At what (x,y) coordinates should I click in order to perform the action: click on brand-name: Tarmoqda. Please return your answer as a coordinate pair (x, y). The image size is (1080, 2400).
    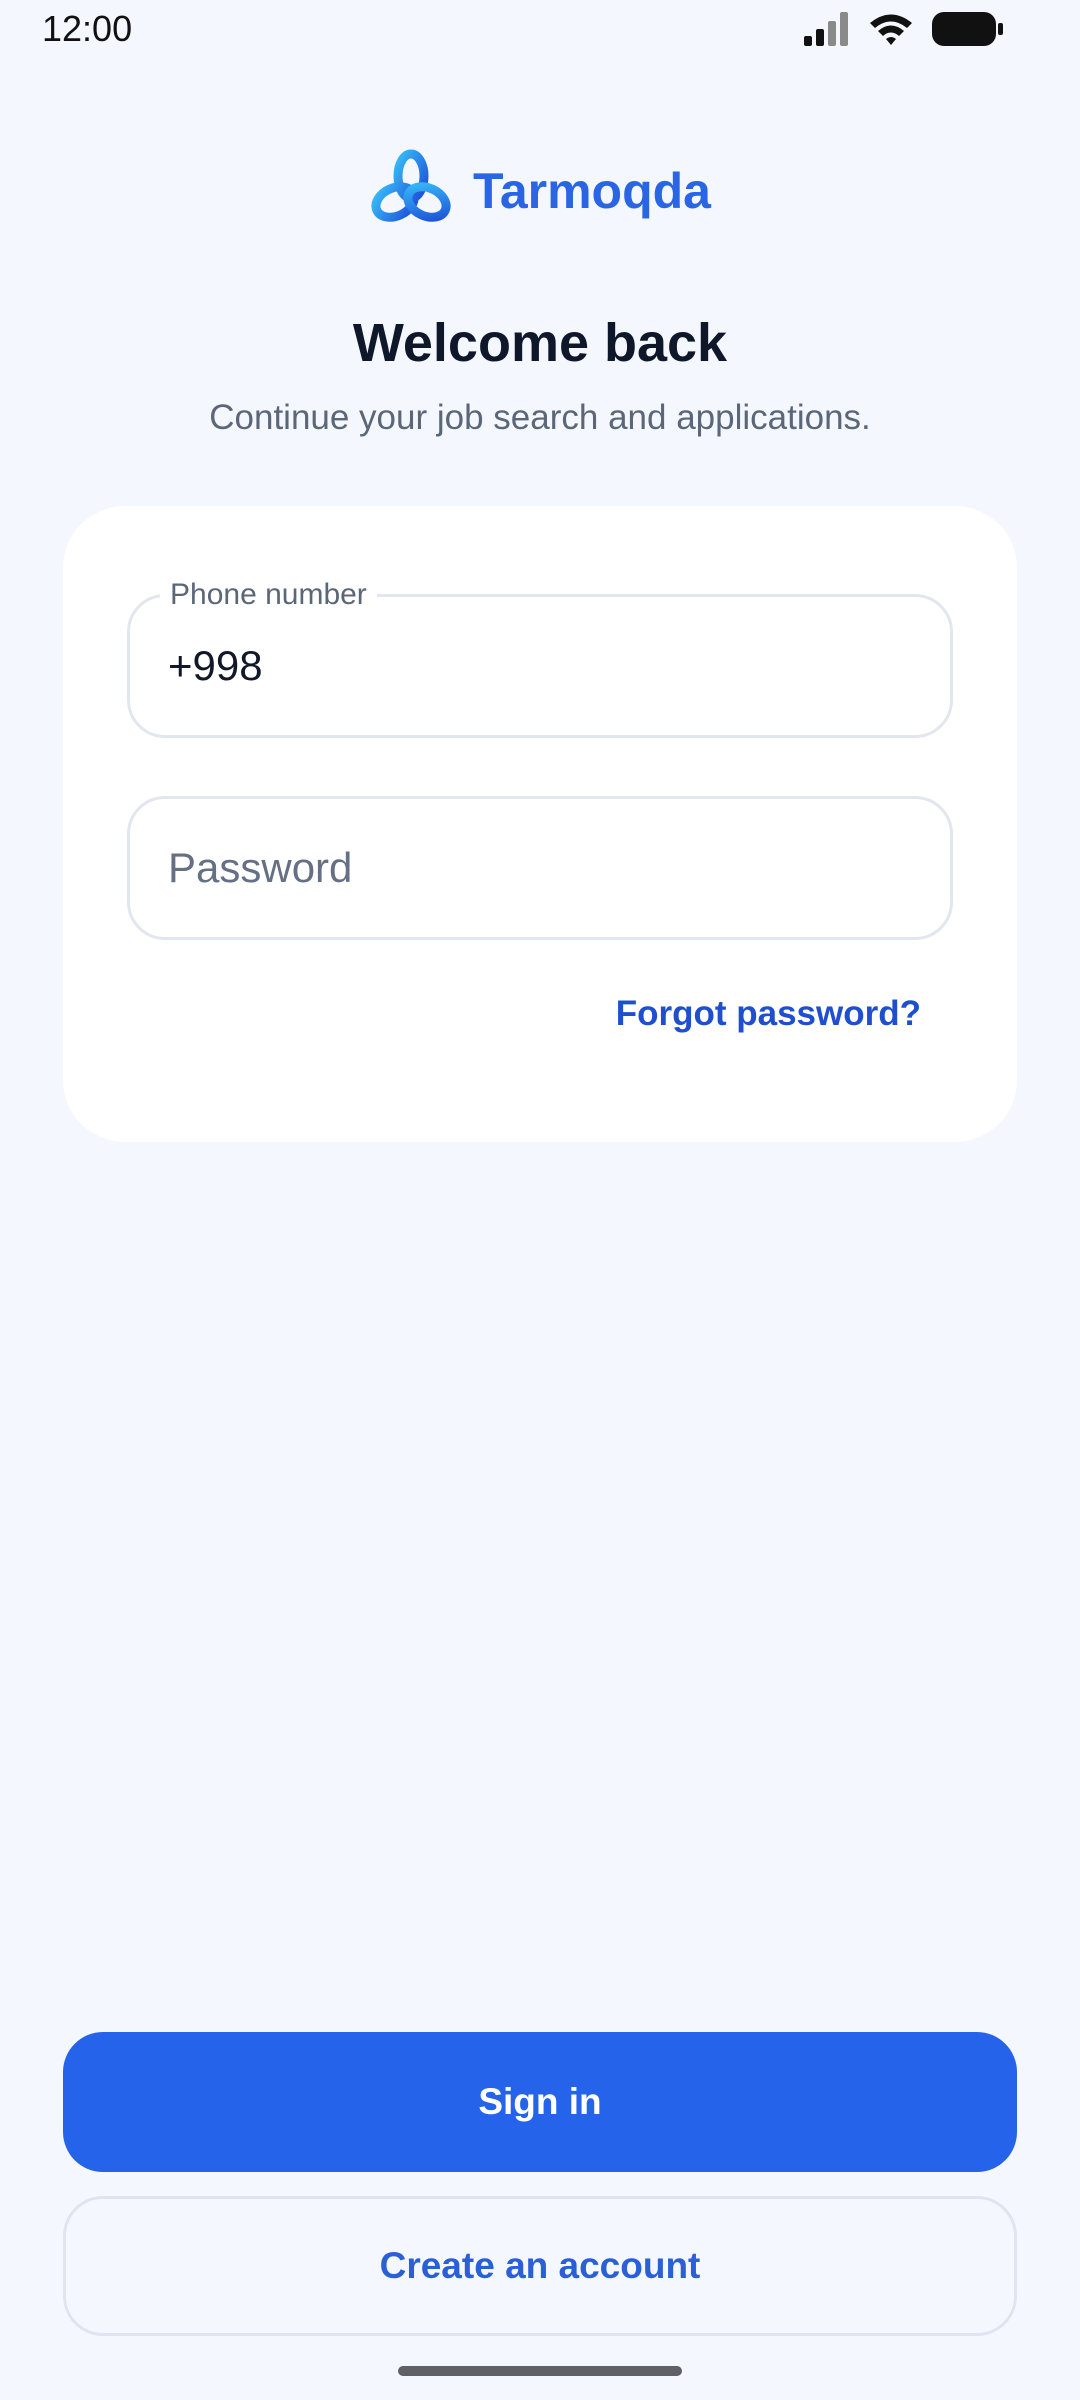
    Looking at the image, I should click on (592, 190).